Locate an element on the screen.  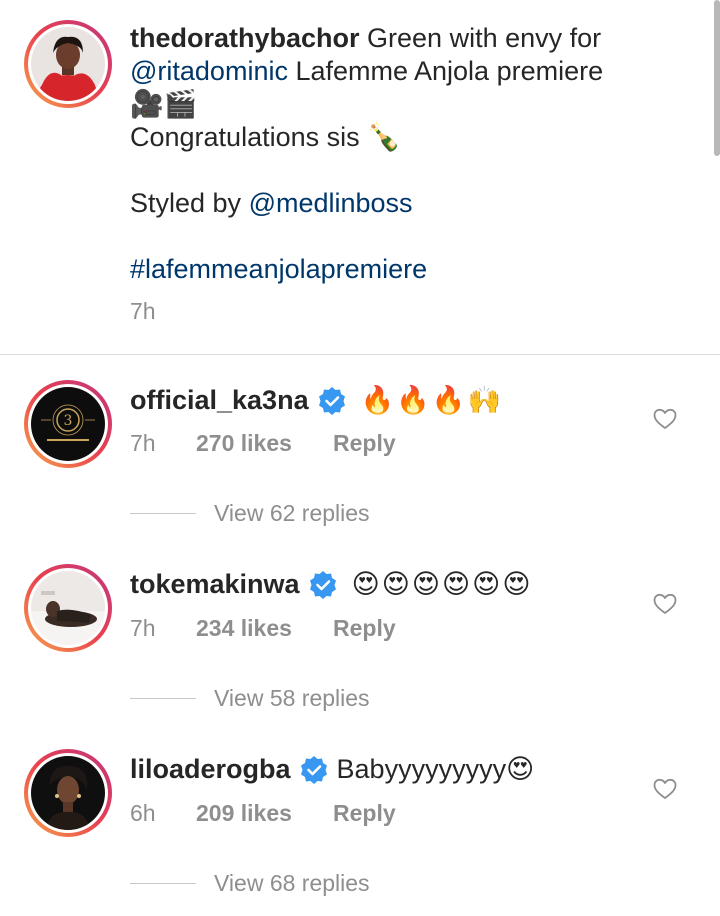
view-replies-label: View 68 replies is located at coordinates (292, 883).